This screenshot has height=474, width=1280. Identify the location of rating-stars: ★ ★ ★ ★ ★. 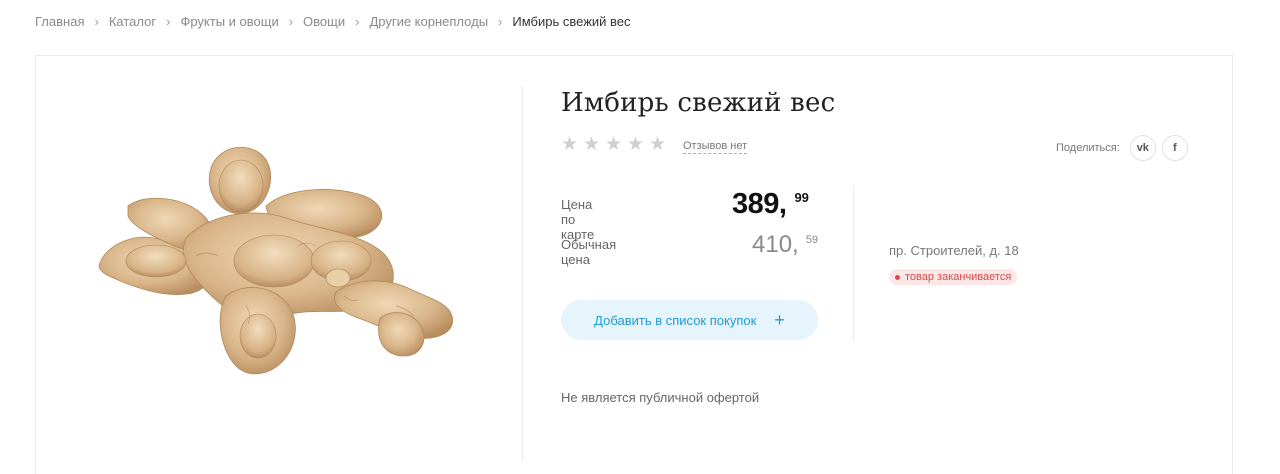
(614, 144).